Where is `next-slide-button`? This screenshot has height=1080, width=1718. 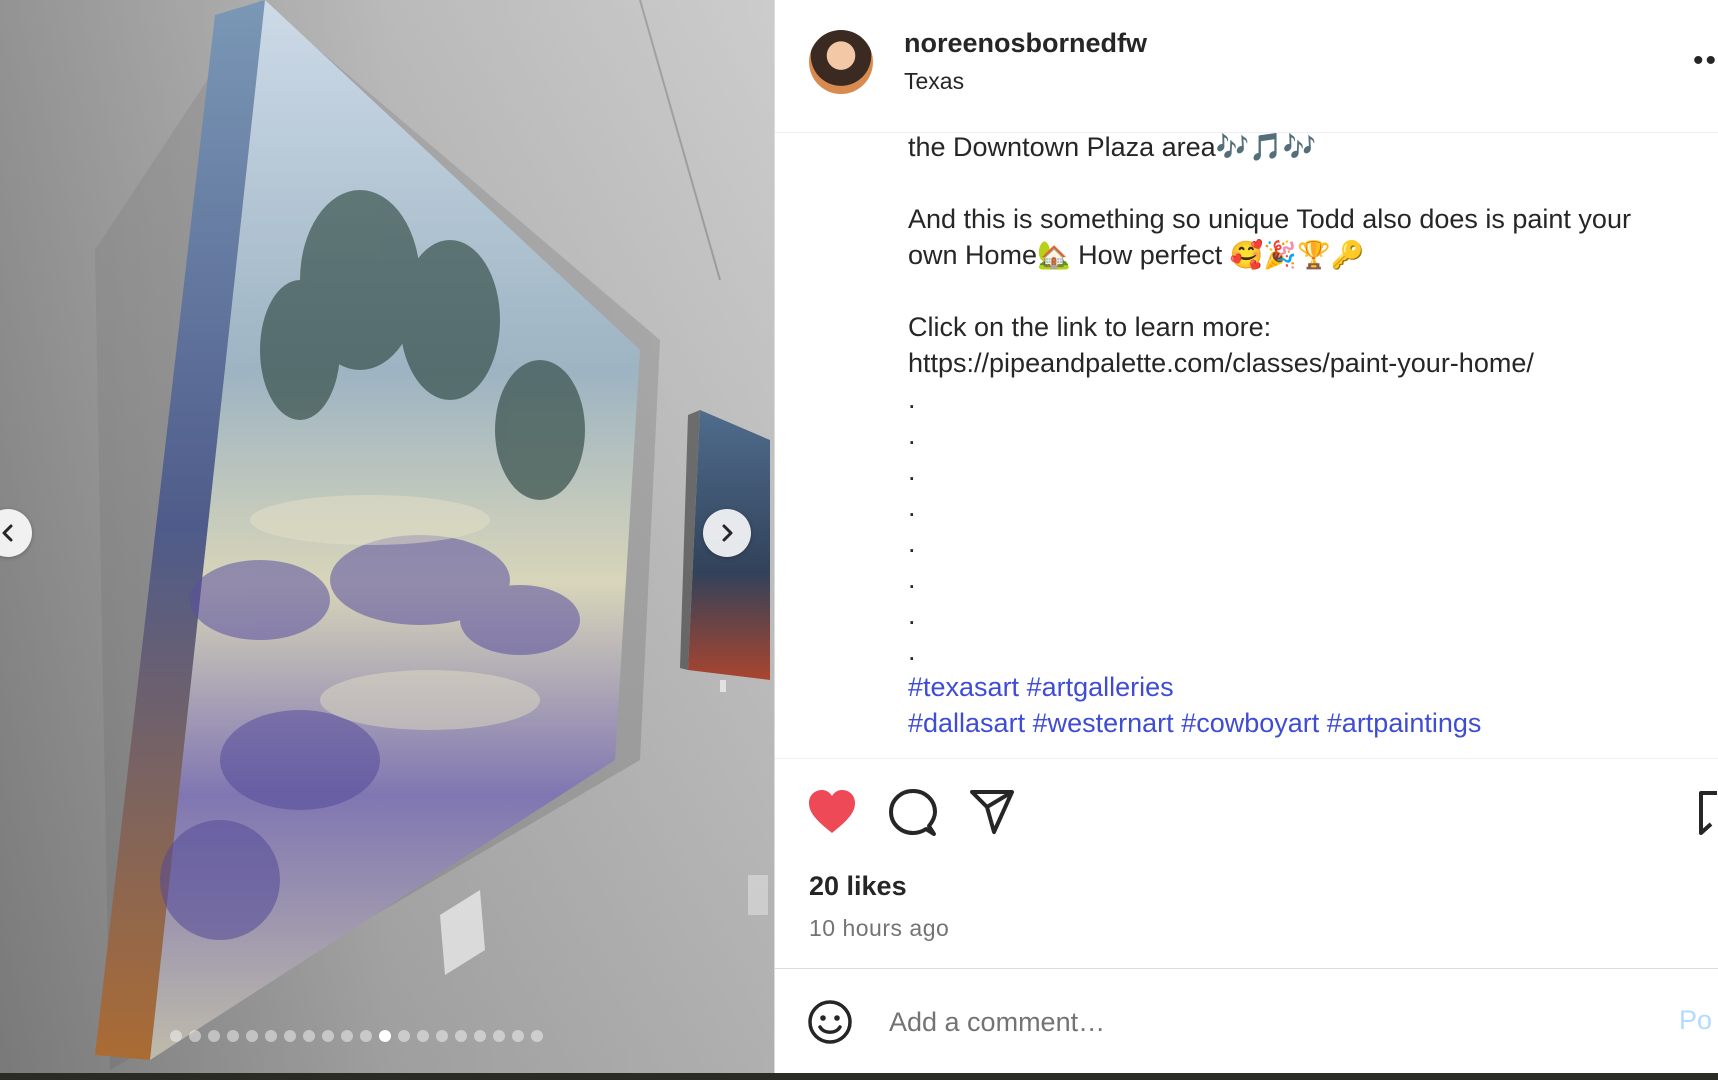 next-slide-button is located at coordinates (727, 533).